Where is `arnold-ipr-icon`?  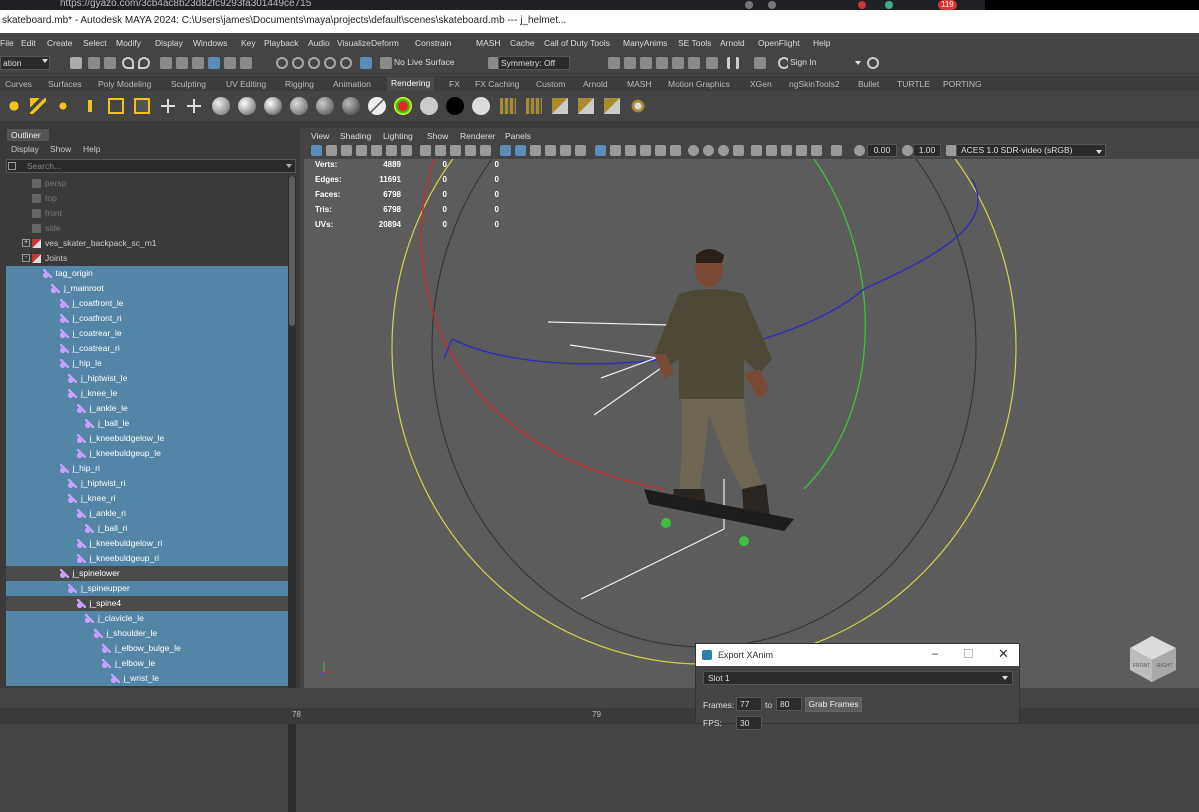
arnold-ipr-icon is located at coordinates (712, 63).